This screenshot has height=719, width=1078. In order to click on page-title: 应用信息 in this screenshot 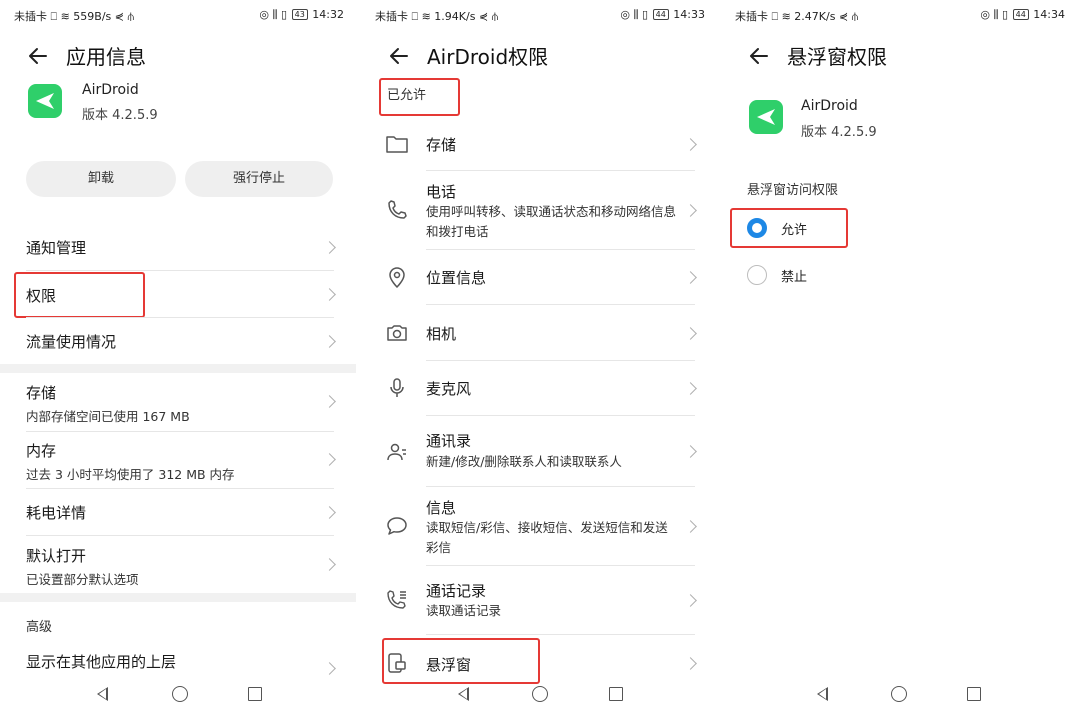, I will do `click(106, 57)`.